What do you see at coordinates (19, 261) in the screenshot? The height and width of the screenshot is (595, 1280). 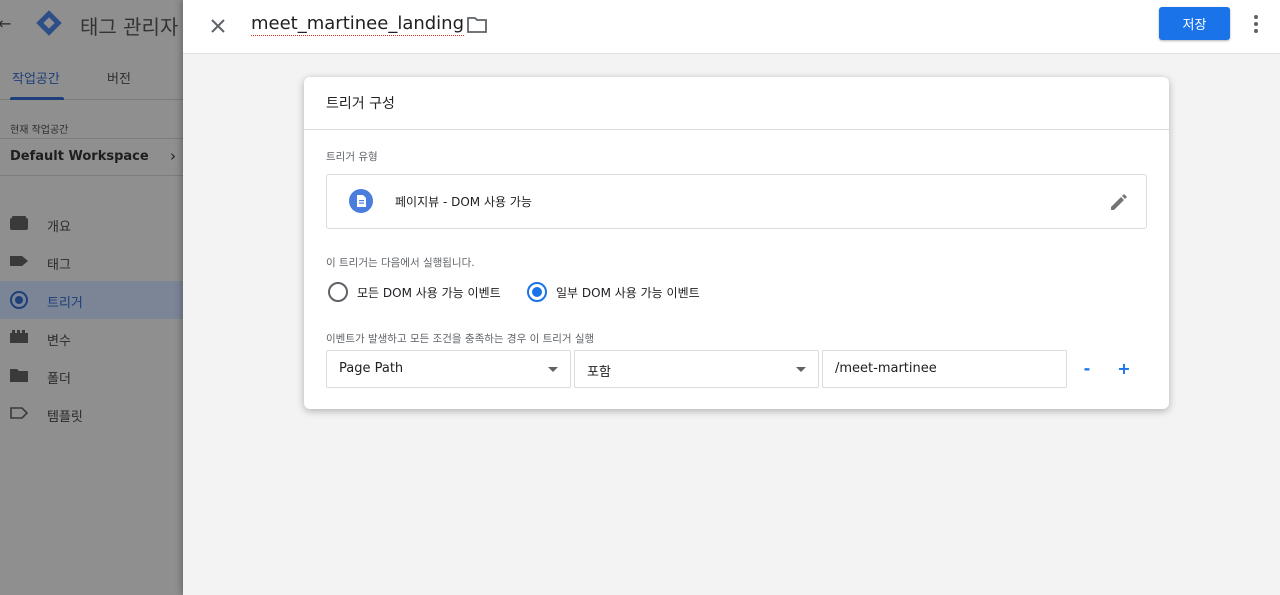 I see `tag-icon` at bounding box center [19, 261].